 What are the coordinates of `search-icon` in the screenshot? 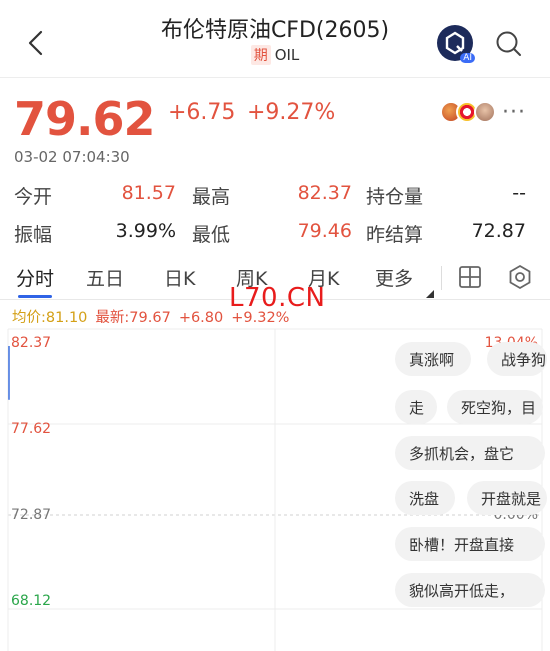 It's located at (509, 44).